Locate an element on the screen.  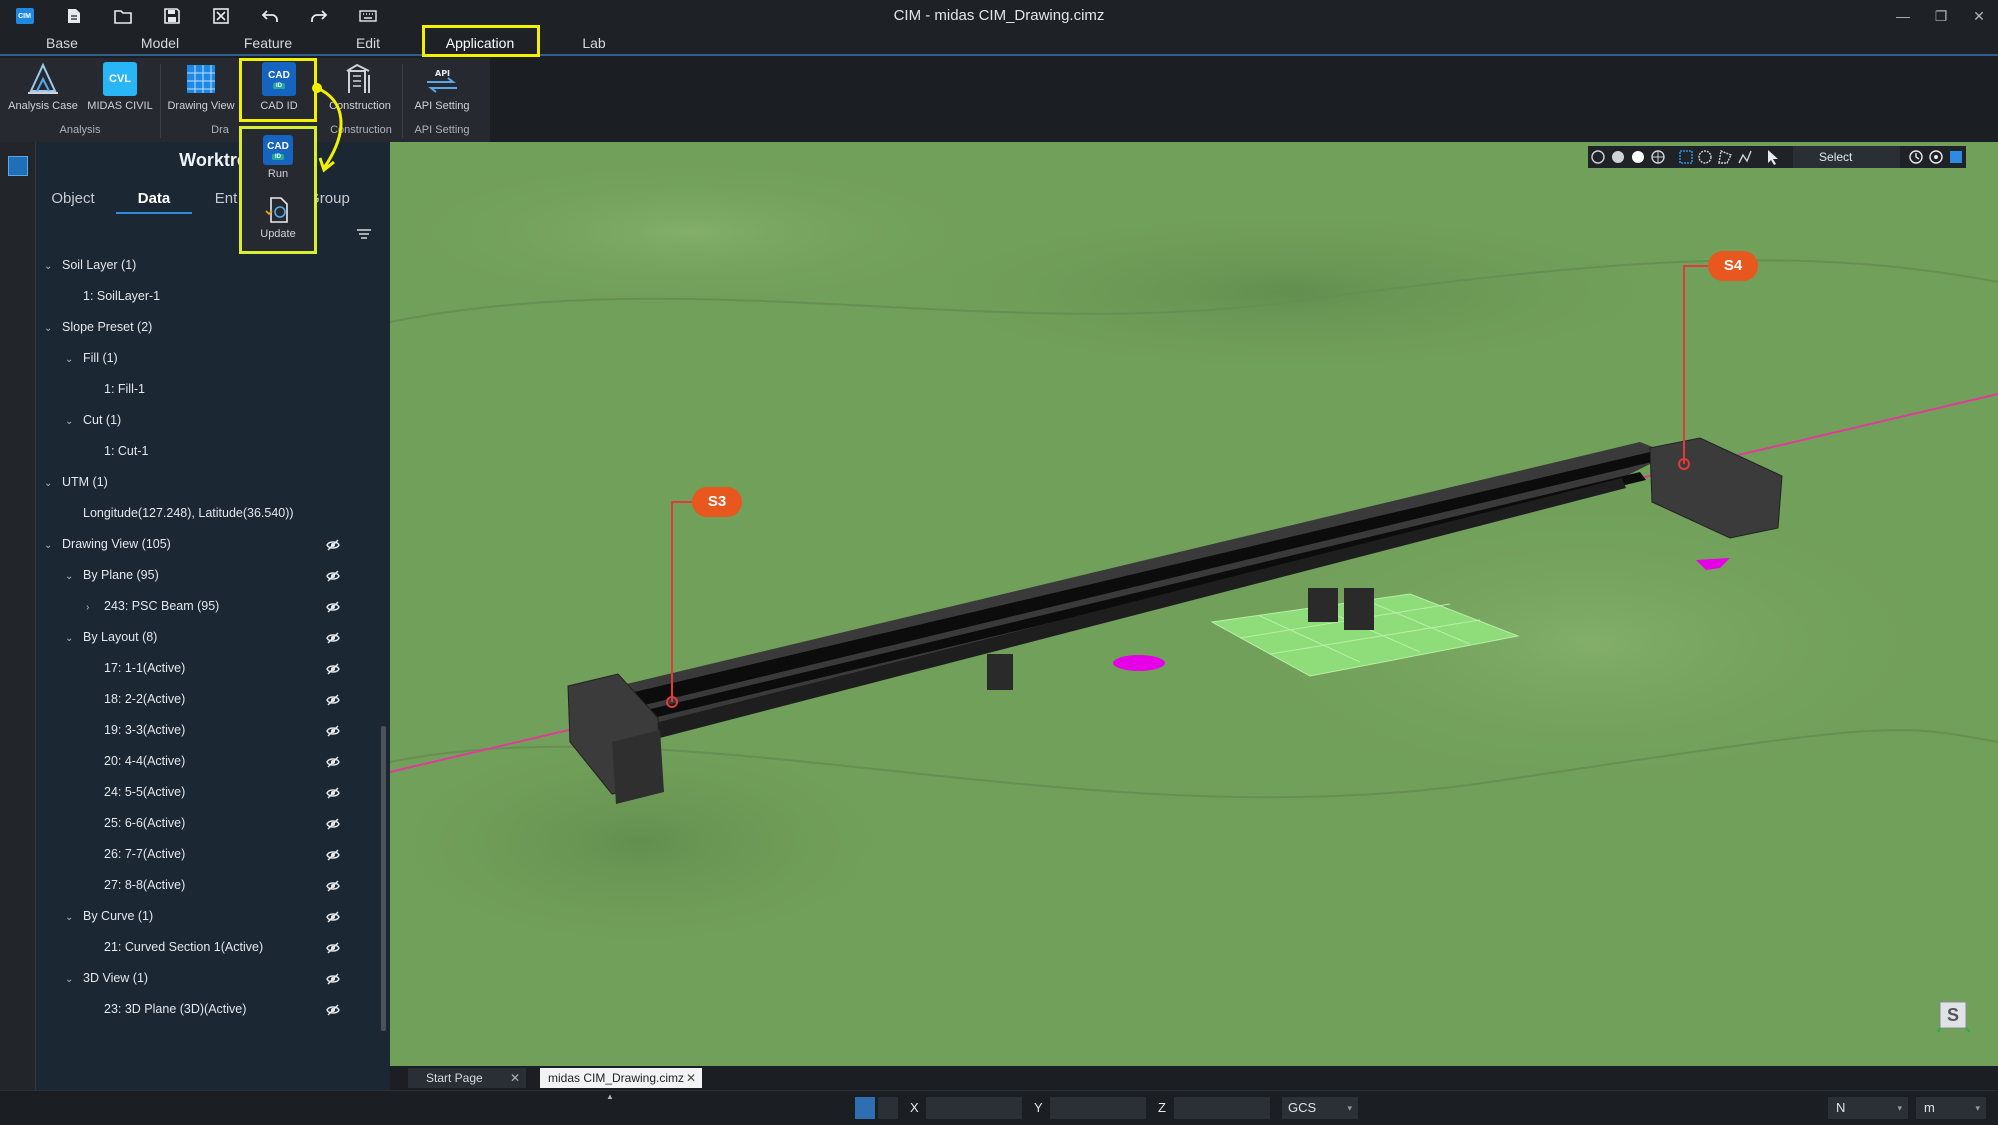
tree-node: ⌄ Soil Layer (1) is located at coordinates (90, 265).